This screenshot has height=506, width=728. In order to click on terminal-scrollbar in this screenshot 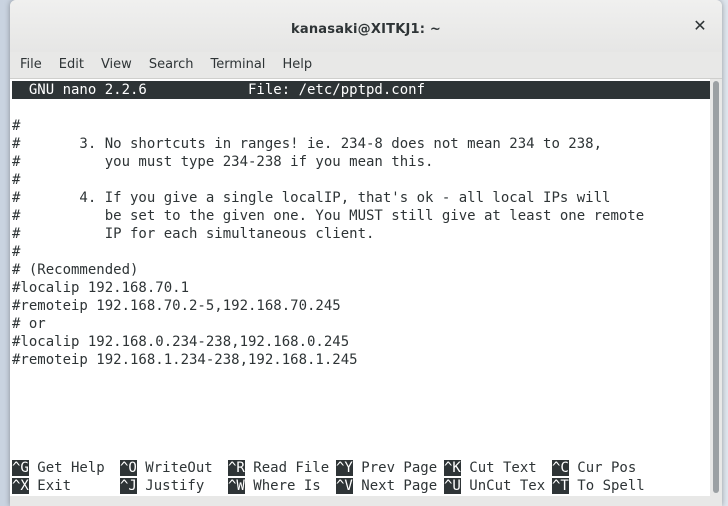, I will do `click(716, 287)`.